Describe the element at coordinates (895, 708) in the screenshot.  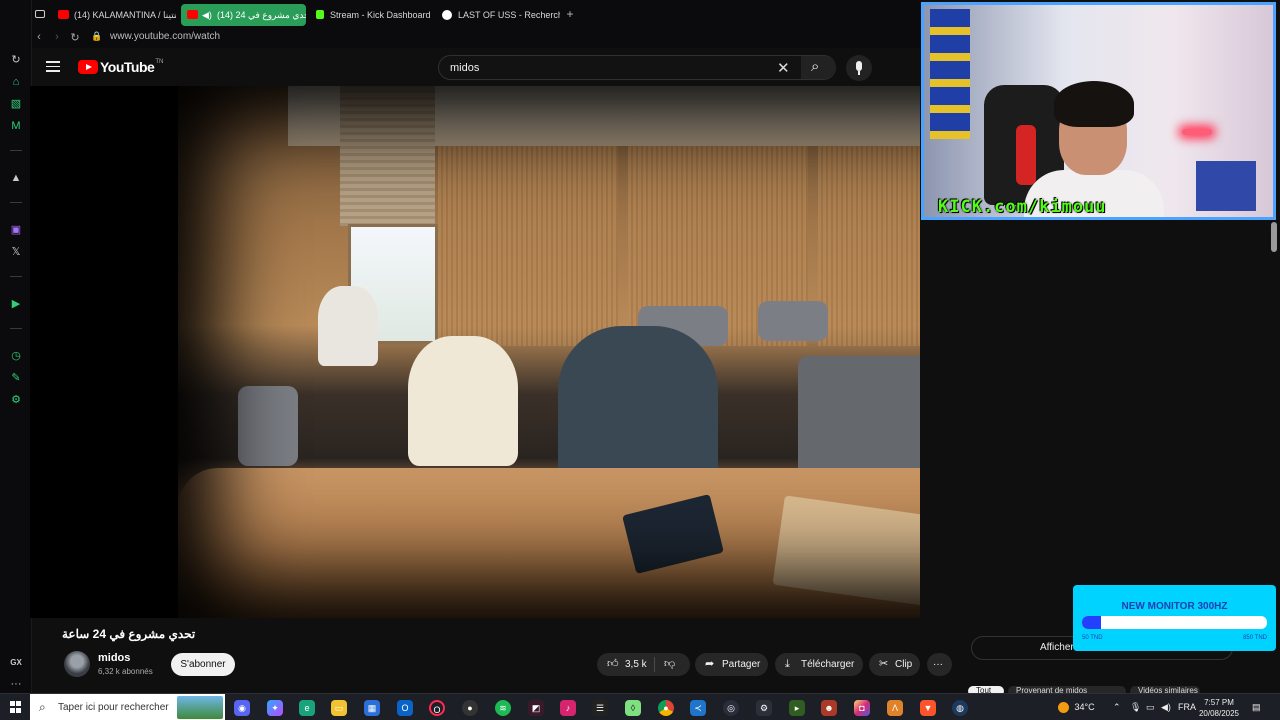
I see `launcher-app-icon: Λ` at that location.